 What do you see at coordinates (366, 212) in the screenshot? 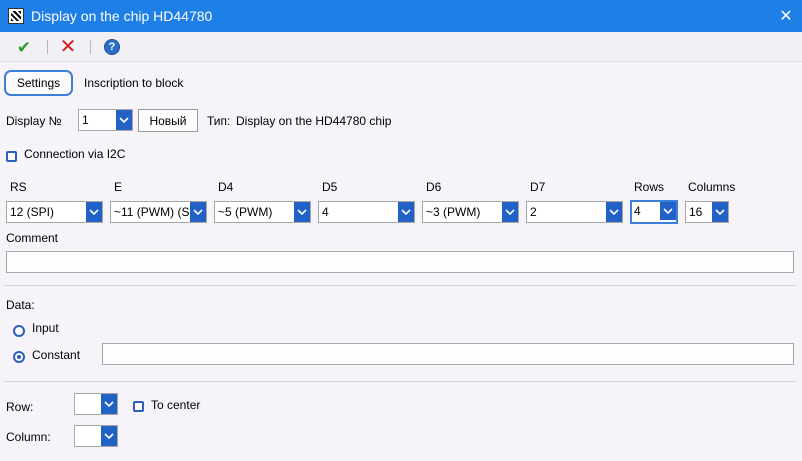
I see `d5-select: 4` at bounding box center [366, 212].